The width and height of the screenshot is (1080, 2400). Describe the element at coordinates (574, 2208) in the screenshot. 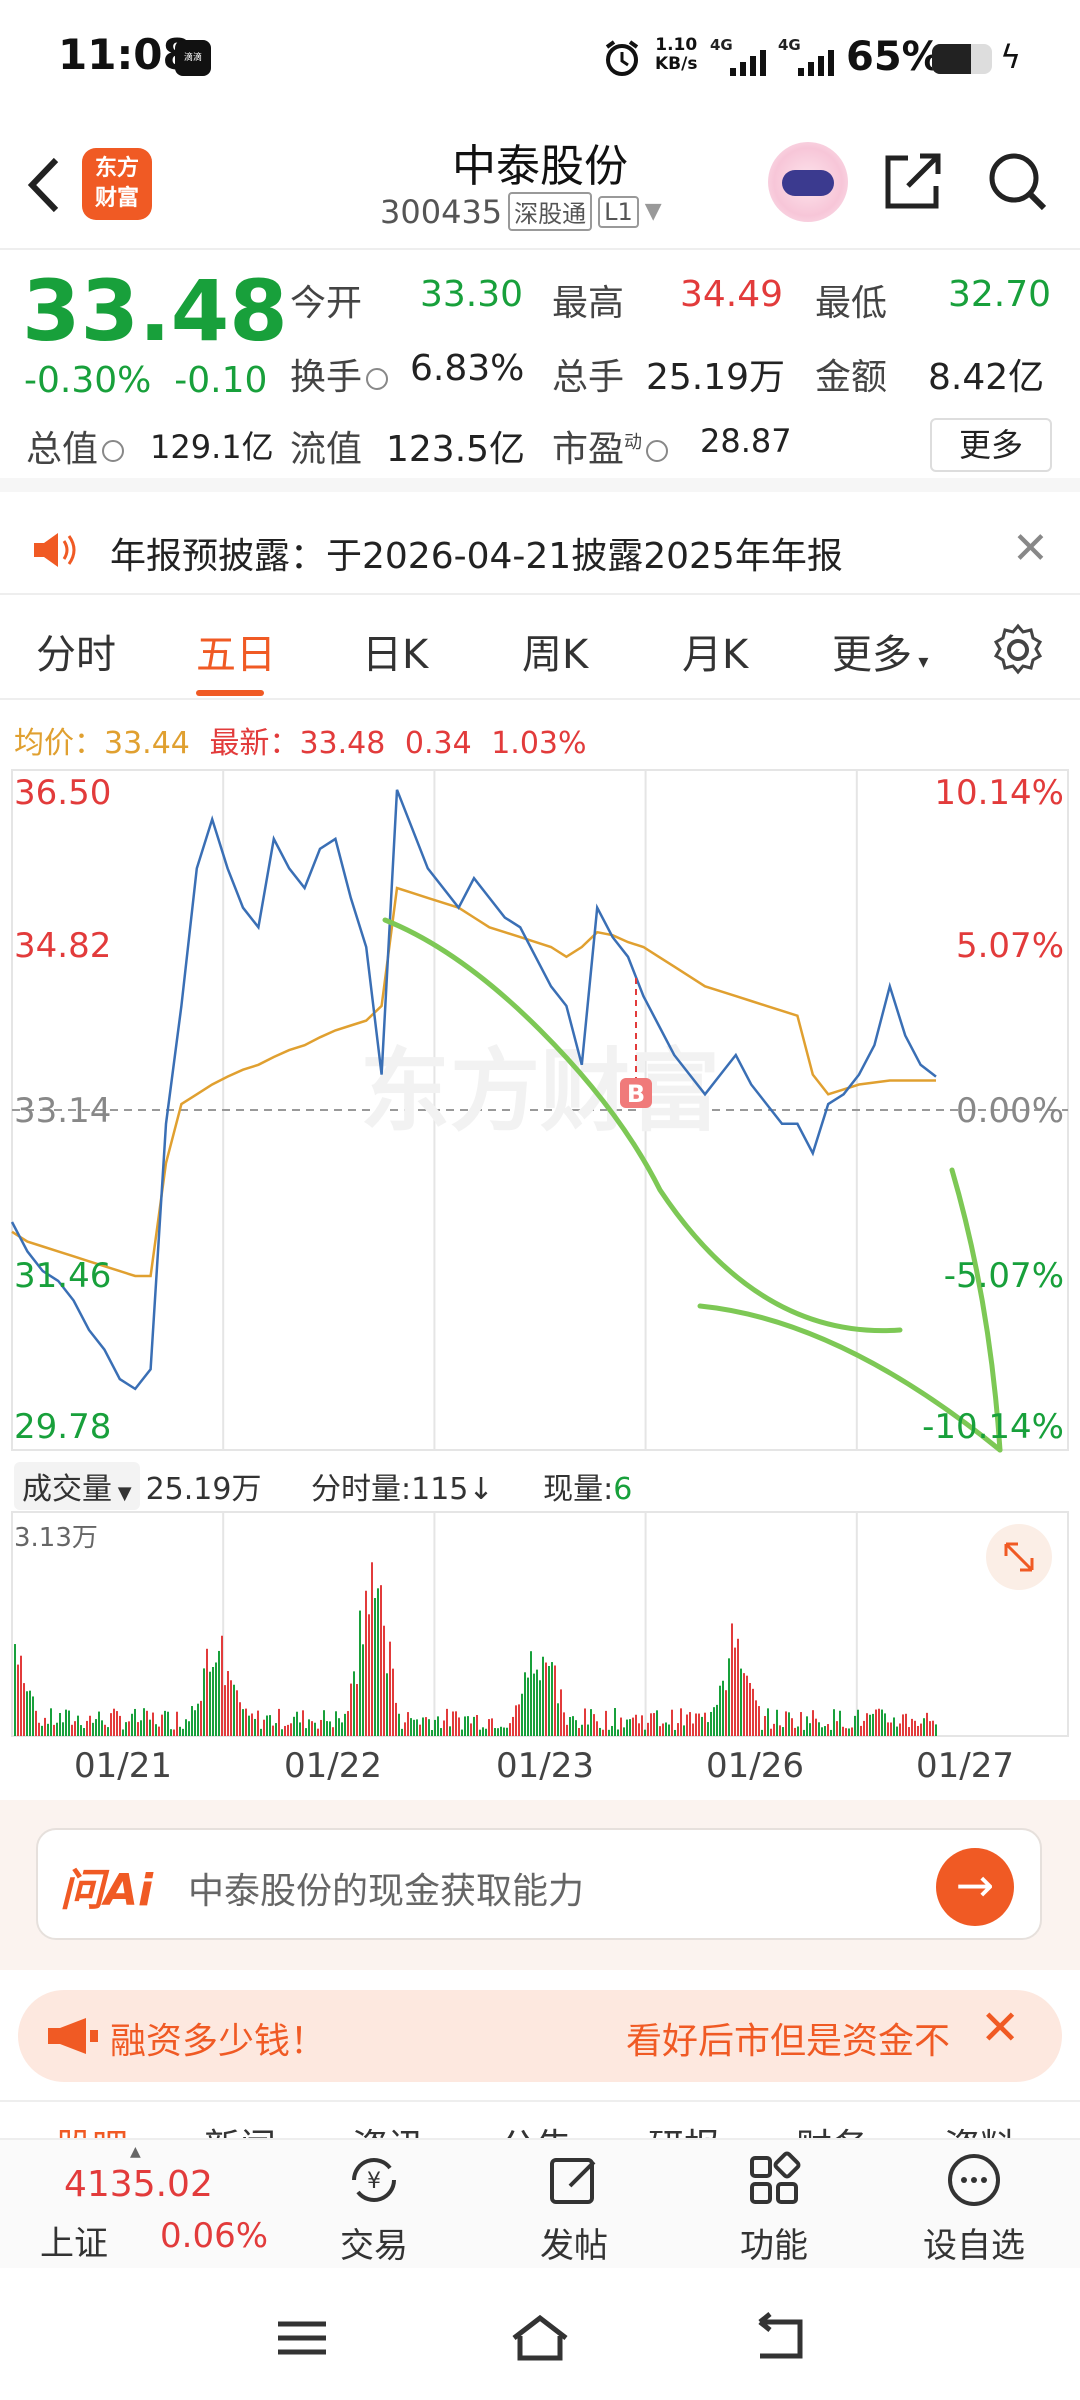

I see `nav-post: 发帖` at that location.